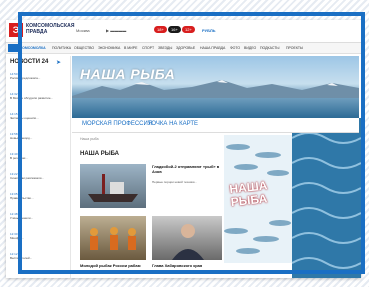  I want to click on waves-graphic, so click(326, 200).